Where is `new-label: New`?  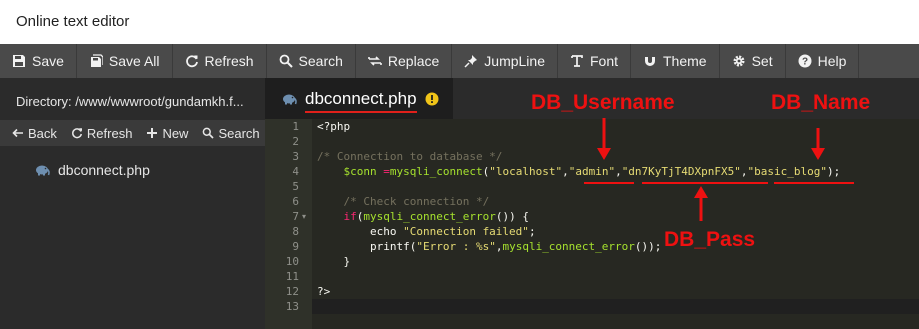 new-label: New is located at coordinates (175, 133).